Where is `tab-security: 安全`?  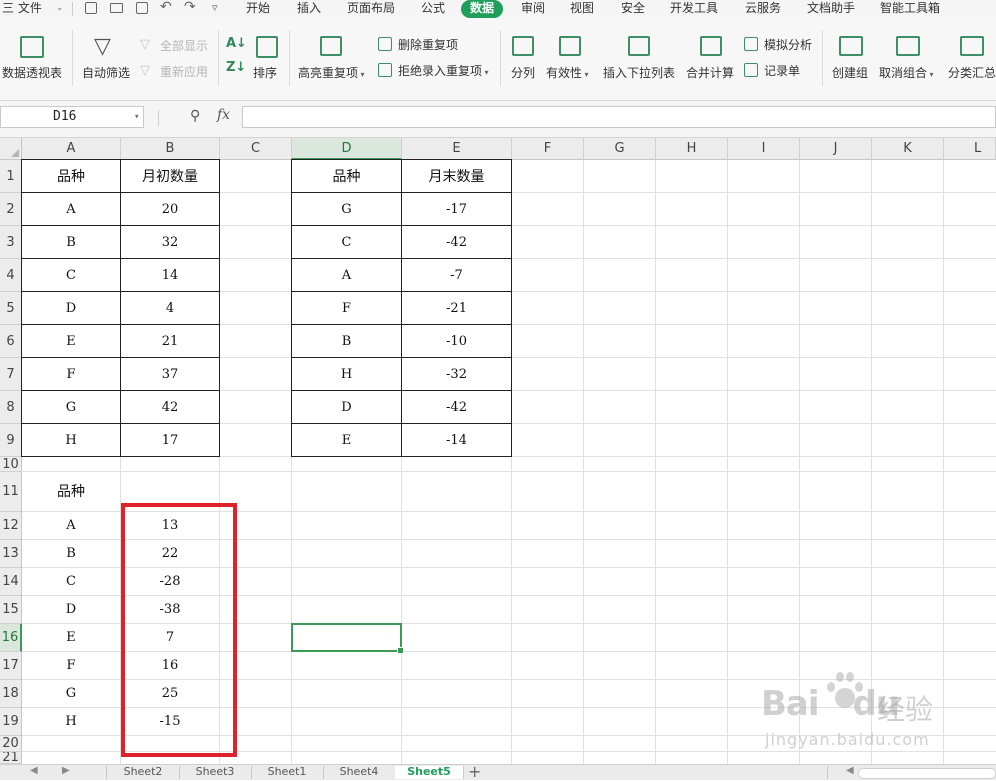
tab-security: 安全 is located at coordinates (633, 9).